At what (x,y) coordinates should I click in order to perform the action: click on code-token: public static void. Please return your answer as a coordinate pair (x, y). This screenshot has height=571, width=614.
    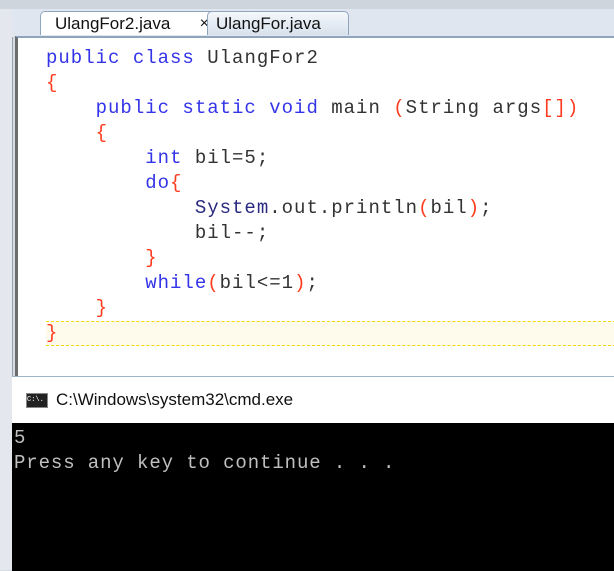
    Looking at the image, I should click on (189, 108).